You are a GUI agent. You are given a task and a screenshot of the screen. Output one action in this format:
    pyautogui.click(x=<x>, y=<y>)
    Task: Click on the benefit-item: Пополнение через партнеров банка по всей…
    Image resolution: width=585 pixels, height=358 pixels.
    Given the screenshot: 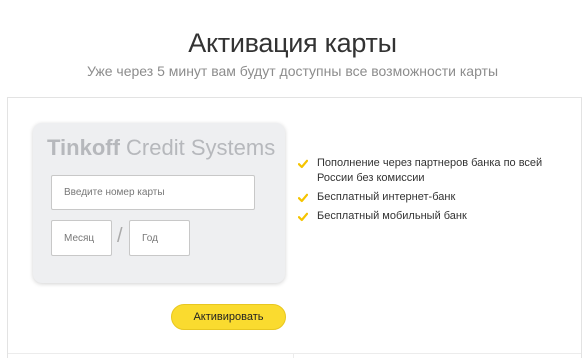 What is the action you would take?
    pyautogui.click(x=422, y=171)
    